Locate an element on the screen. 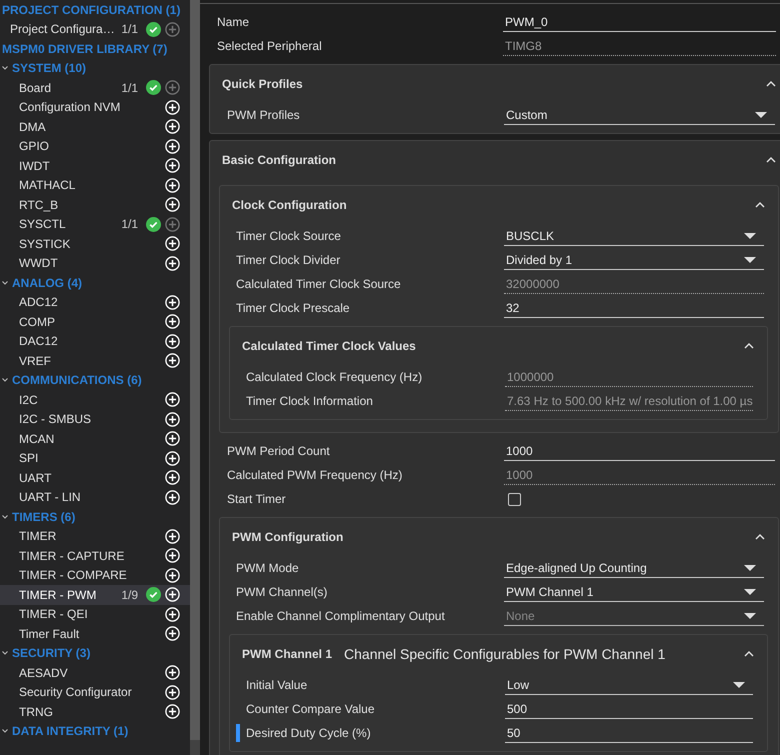 The width and height of the screenshot is (780, 755). sidebar-item: SPI is located at coordinates (95, 458).